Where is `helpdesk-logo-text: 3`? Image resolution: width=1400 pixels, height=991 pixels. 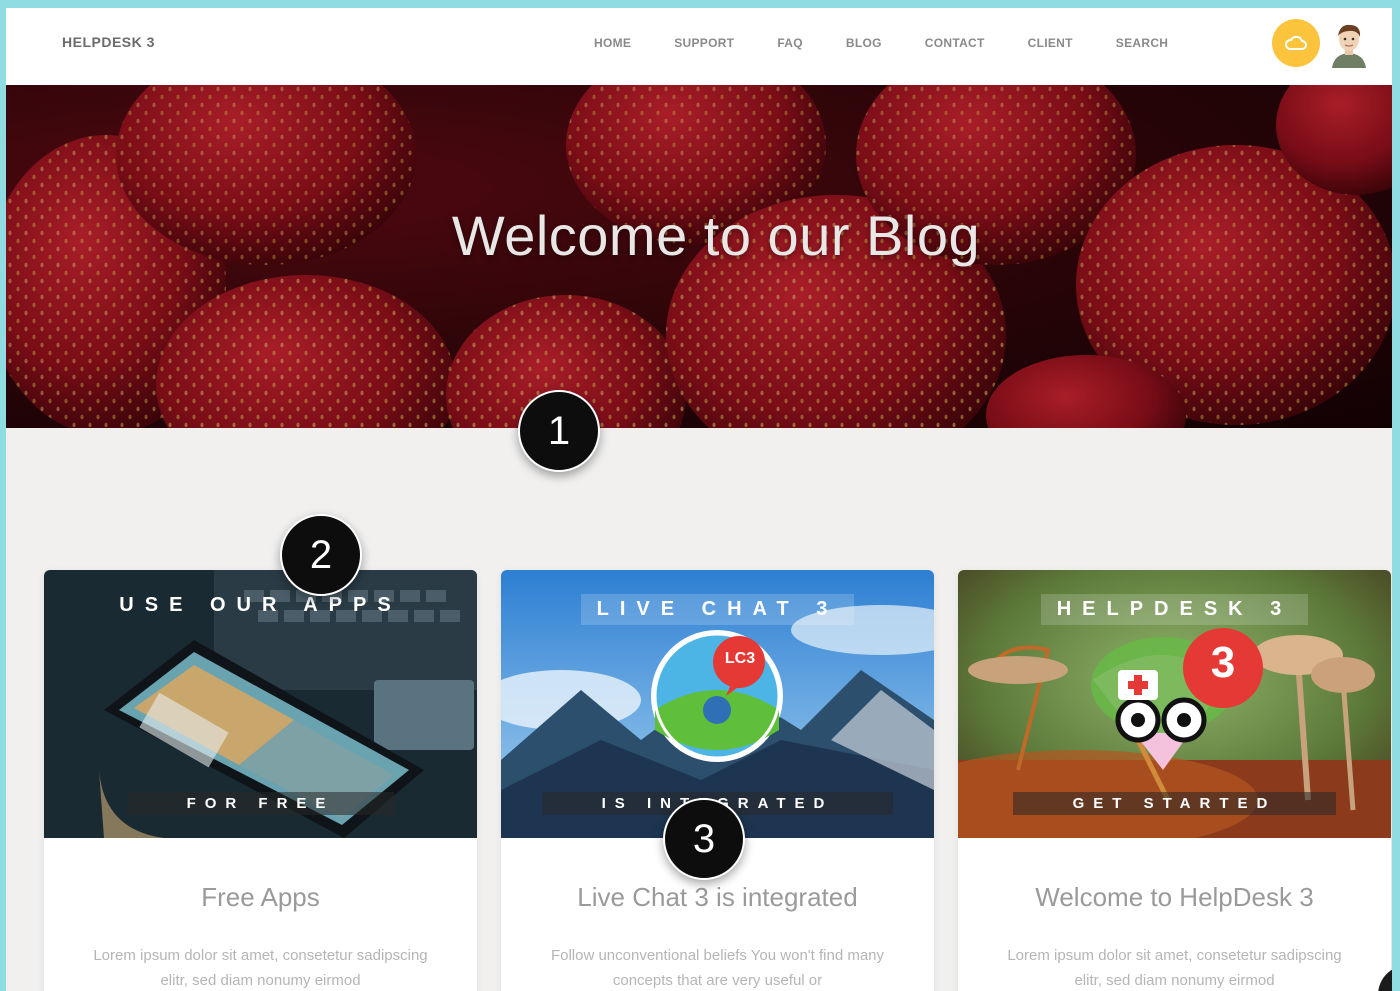
helpdesk-logo-text: 3 is located at coordinates (1223, 662).